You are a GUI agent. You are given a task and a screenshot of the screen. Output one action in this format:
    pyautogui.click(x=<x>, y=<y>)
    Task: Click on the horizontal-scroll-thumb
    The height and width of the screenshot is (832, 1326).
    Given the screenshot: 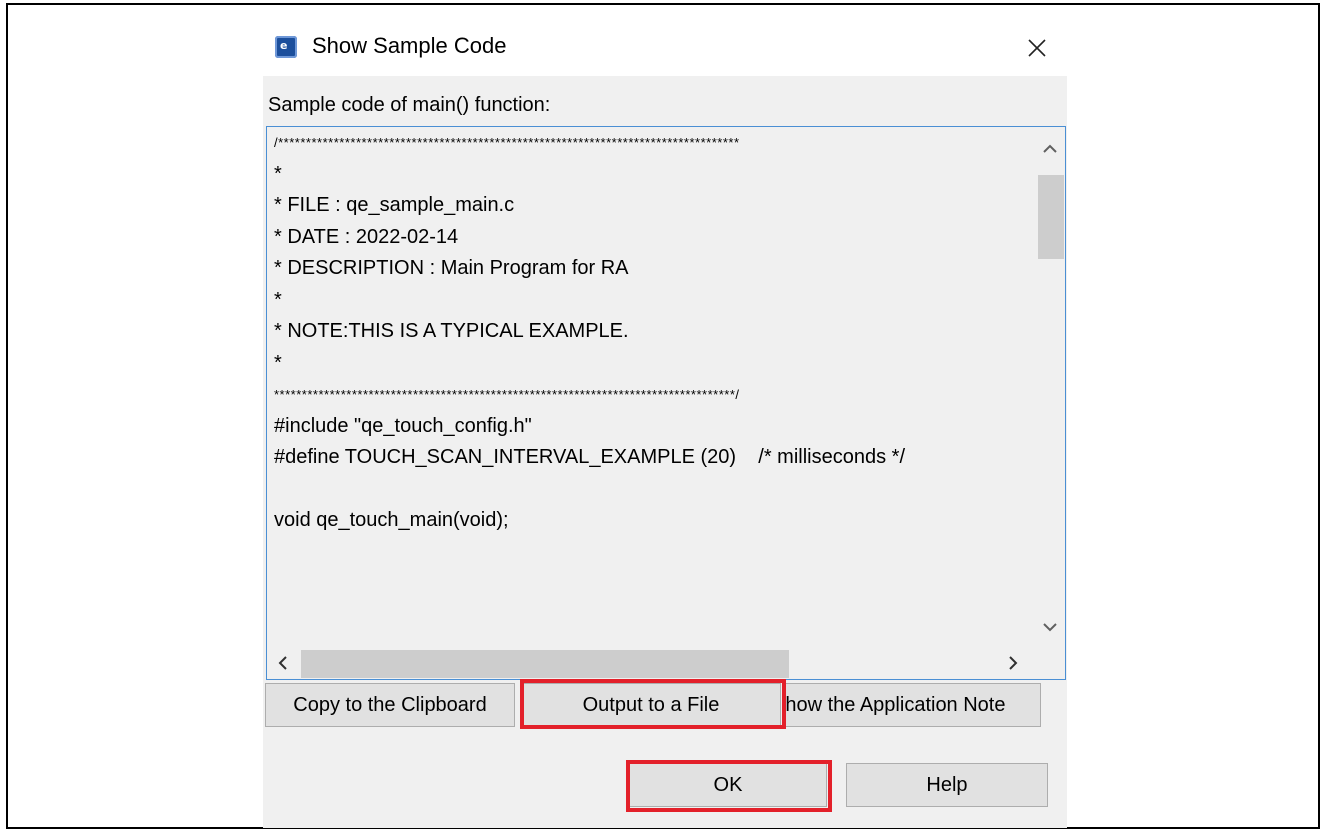 What is the action you would take?
    pyautogui.click(x=545, y=664)
    